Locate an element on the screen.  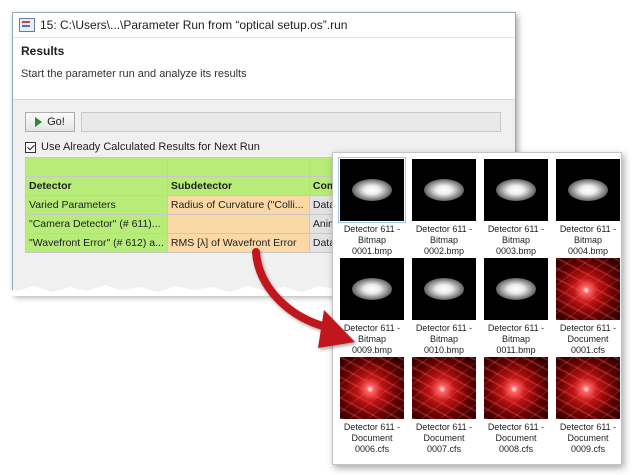
callout-arrow-icon is located at coordinates (303, 298).